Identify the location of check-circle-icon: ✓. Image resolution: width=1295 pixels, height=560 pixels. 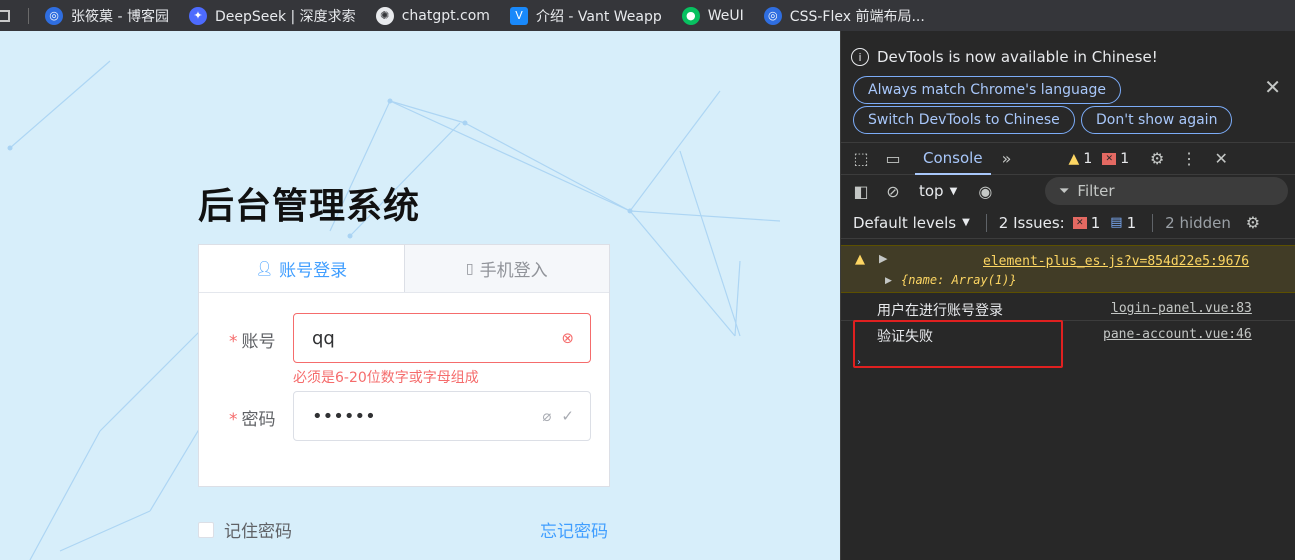
(567, 416).